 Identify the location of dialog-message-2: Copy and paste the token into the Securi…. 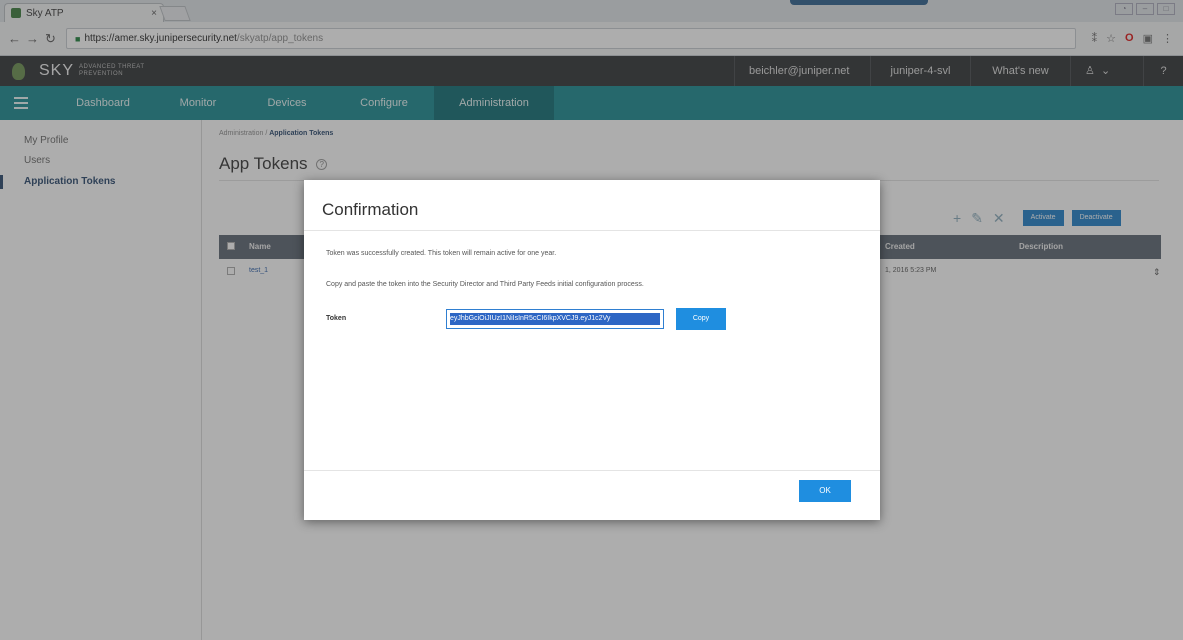
(485, 284).